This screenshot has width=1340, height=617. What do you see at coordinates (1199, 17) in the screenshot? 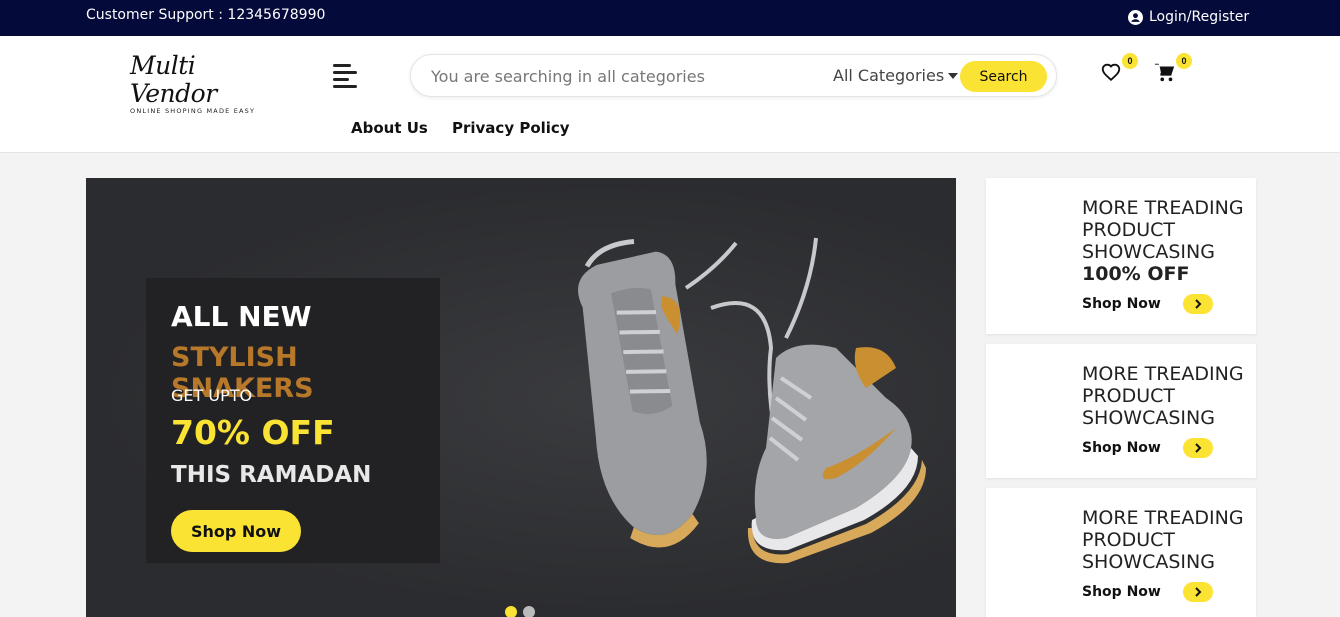
I see `login-register-label: Login/Register` at bounding box center [1199, 17].